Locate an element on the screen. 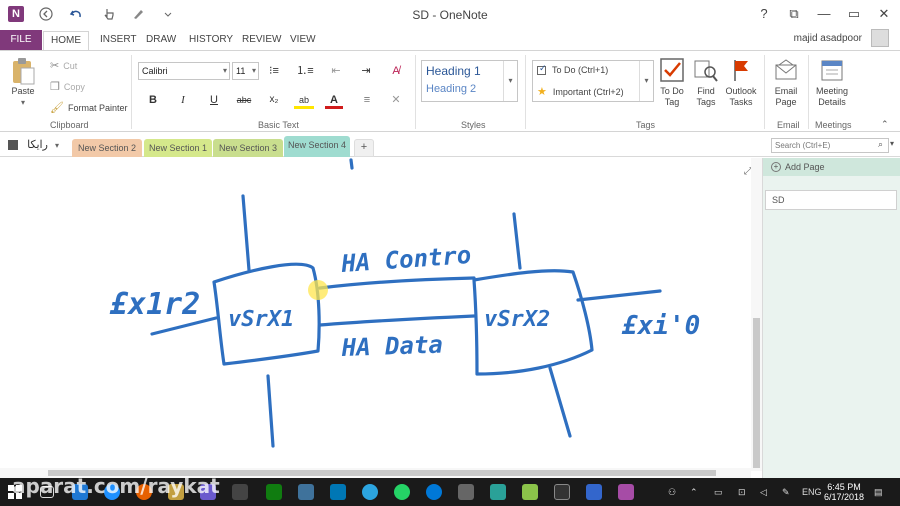 This screenshot has height=506, width=900. help-button: ? is located at coordinates (764, 14).